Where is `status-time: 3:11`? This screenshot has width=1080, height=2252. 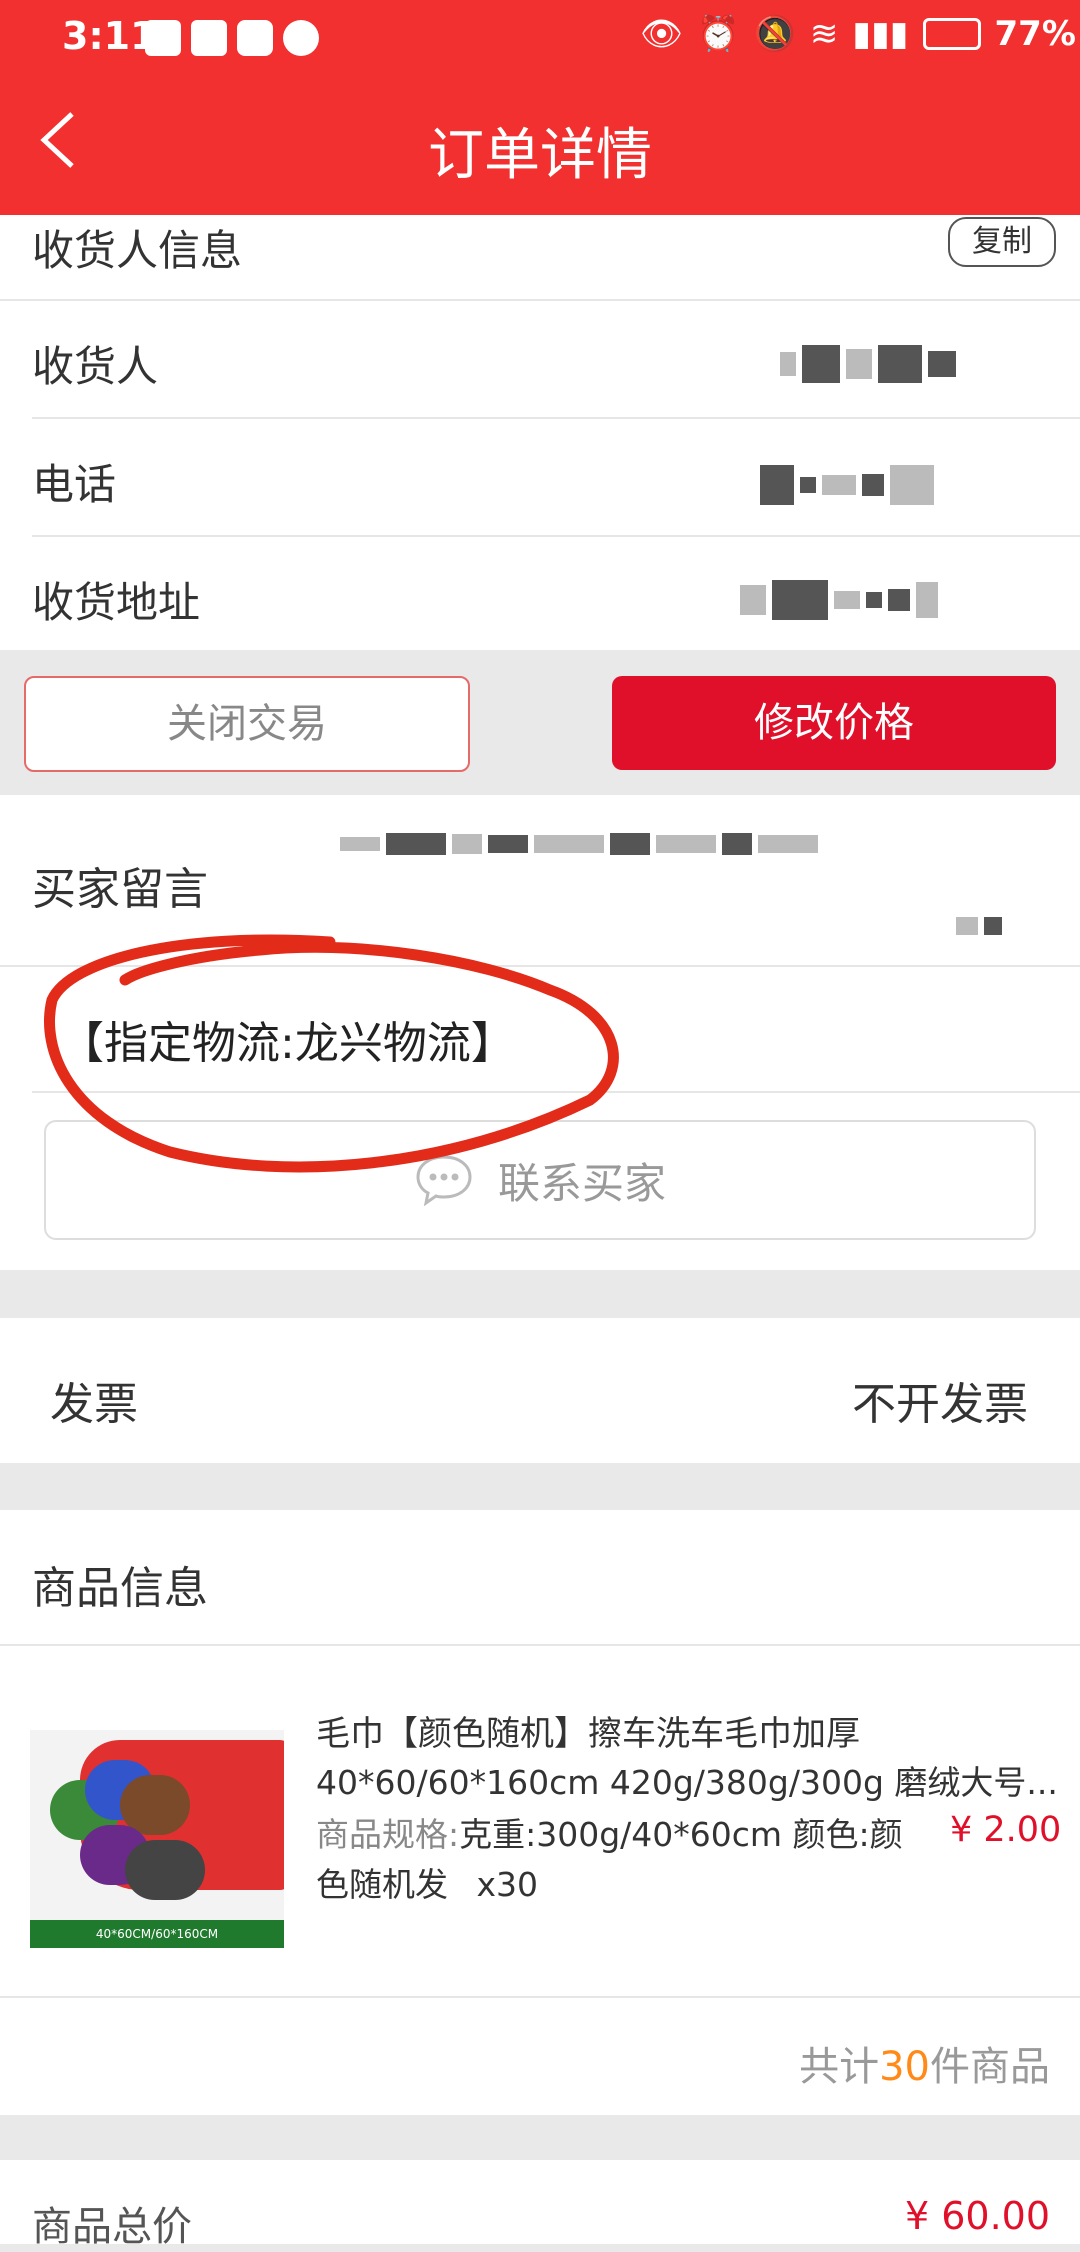 status-time: 3:11 is located at coordinates (109, 36).